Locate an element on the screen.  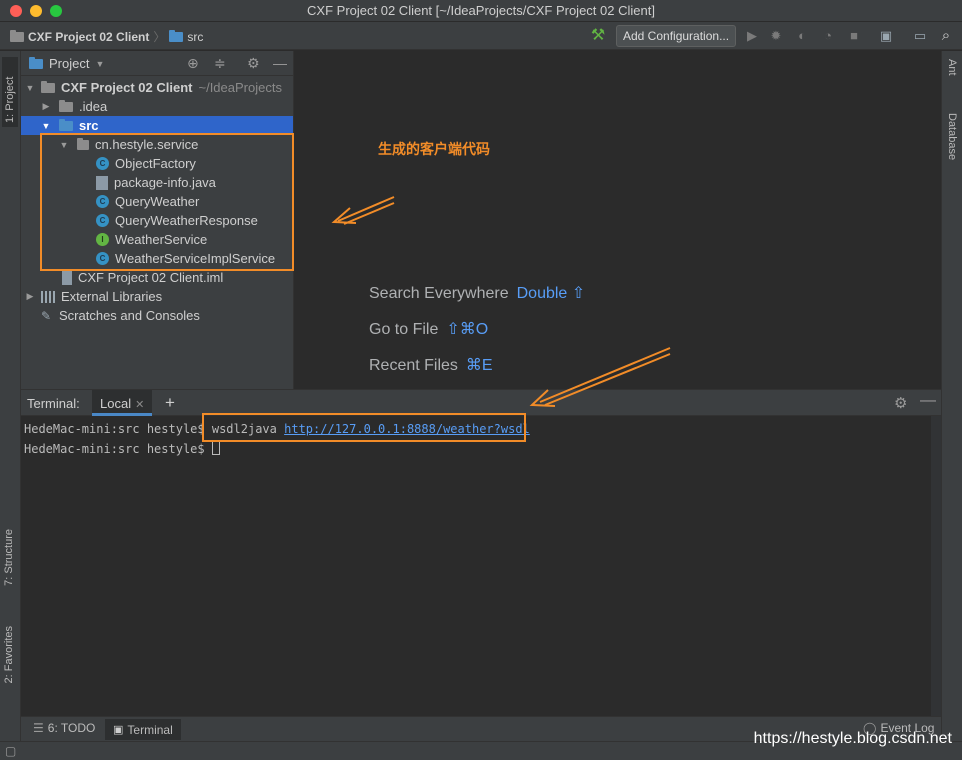
terminal-icon: ▣ is located at coordinates (118, 730).